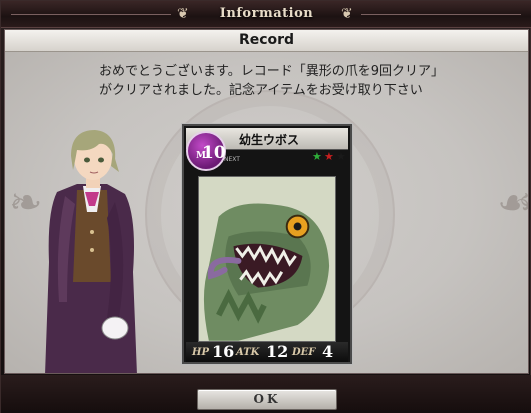 This screenshot has height=413, width=531. I want to click on title-bar: ❦ Information ❦, so click(266, 14).